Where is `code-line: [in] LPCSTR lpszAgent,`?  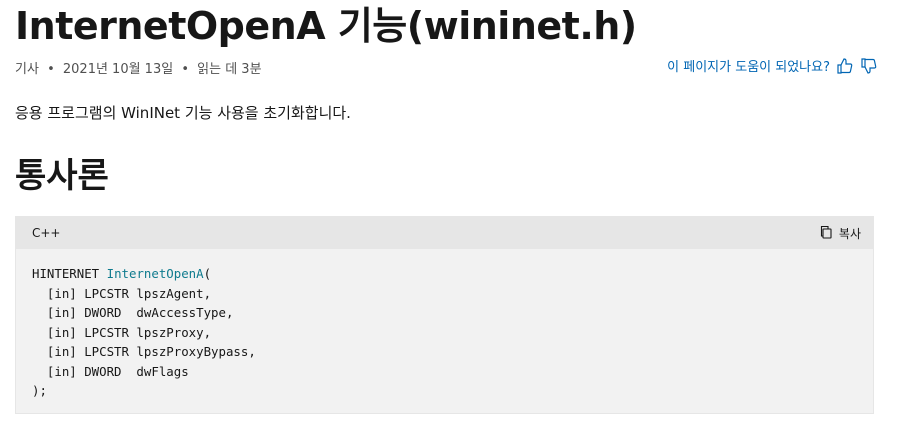 code-line: [in] LPCSTR lpszAgent, is located at coordinates (122, 293).